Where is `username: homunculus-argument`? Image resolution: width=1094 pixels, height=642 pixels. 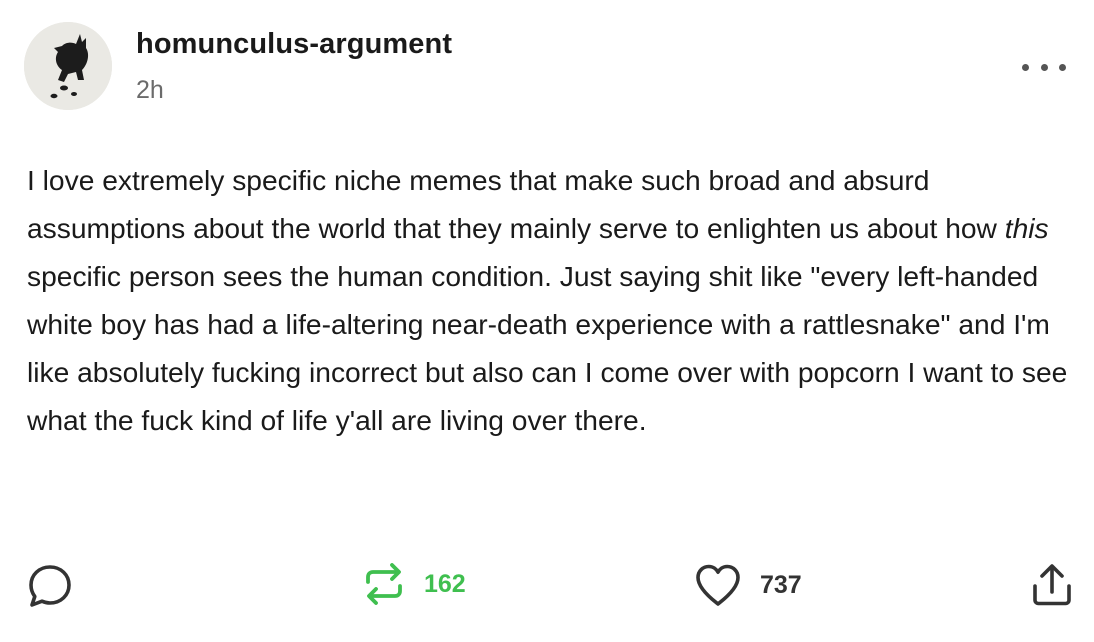 username: homunculus-argument is located at coordinates (294, 44).